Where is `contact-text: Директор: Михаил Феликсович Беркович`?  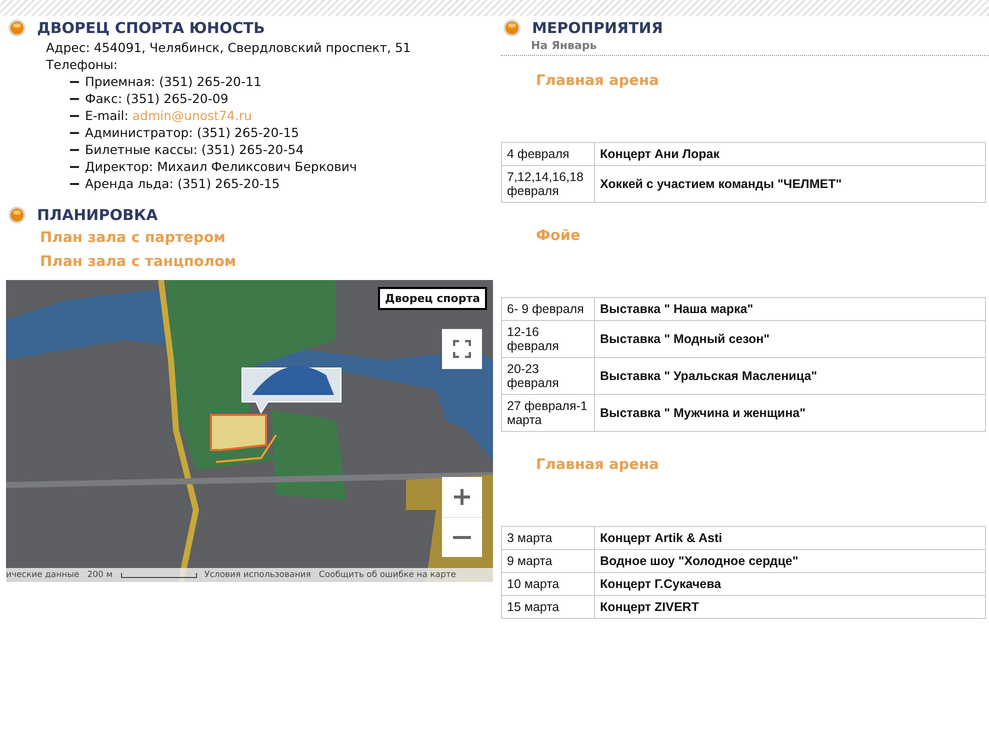
contact-text: Директор: Михаил Феликсович Беркович is located at coordinates (221, 166).